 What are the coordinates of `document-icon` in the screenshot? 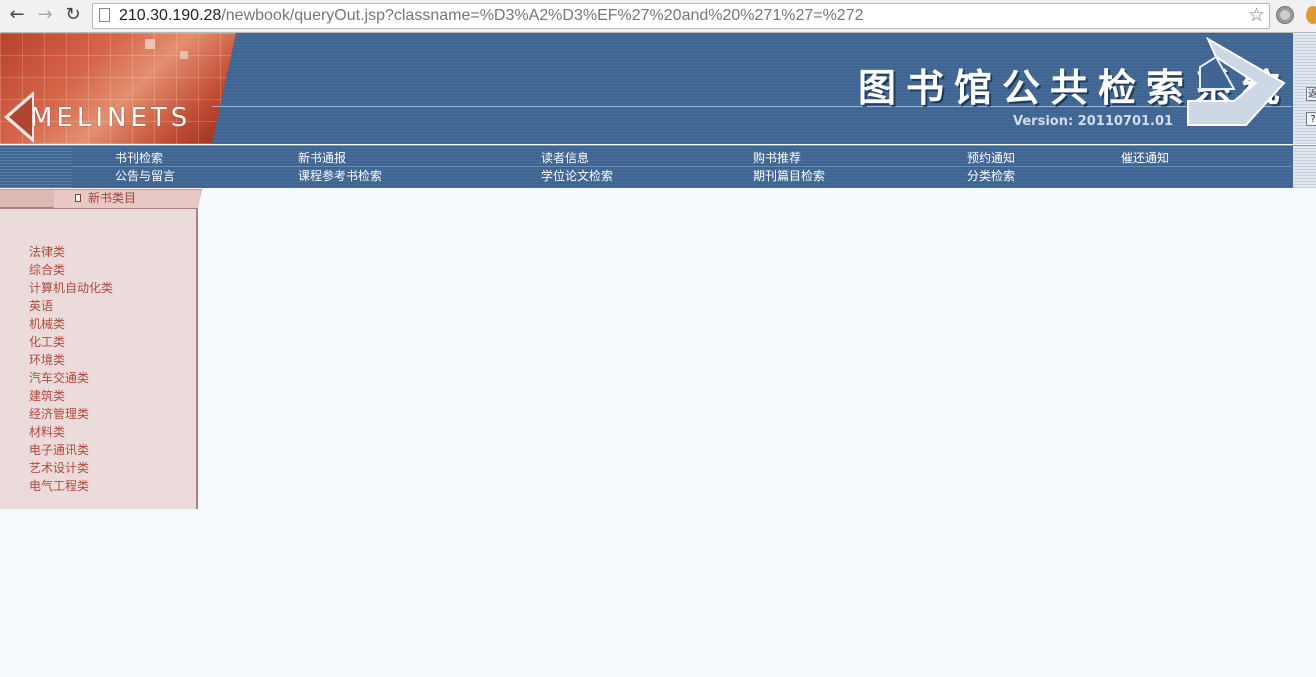 It's located at (78, 198).